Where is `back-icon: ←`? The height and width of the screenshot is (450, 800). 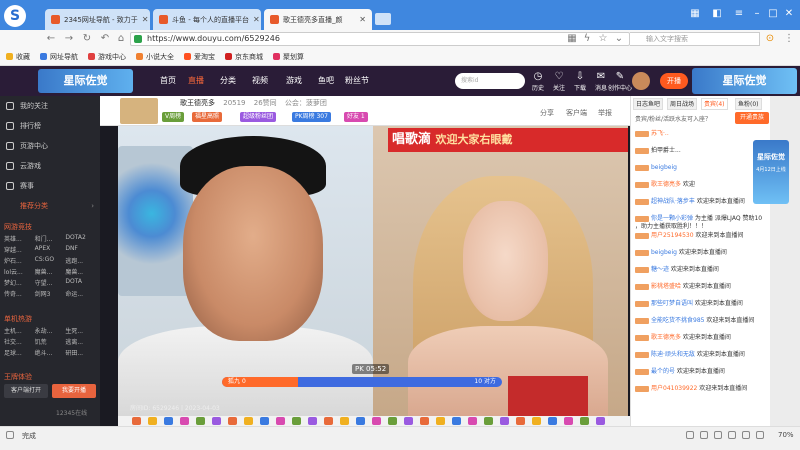 back-icon: ← is located at coordinates (51, 39).